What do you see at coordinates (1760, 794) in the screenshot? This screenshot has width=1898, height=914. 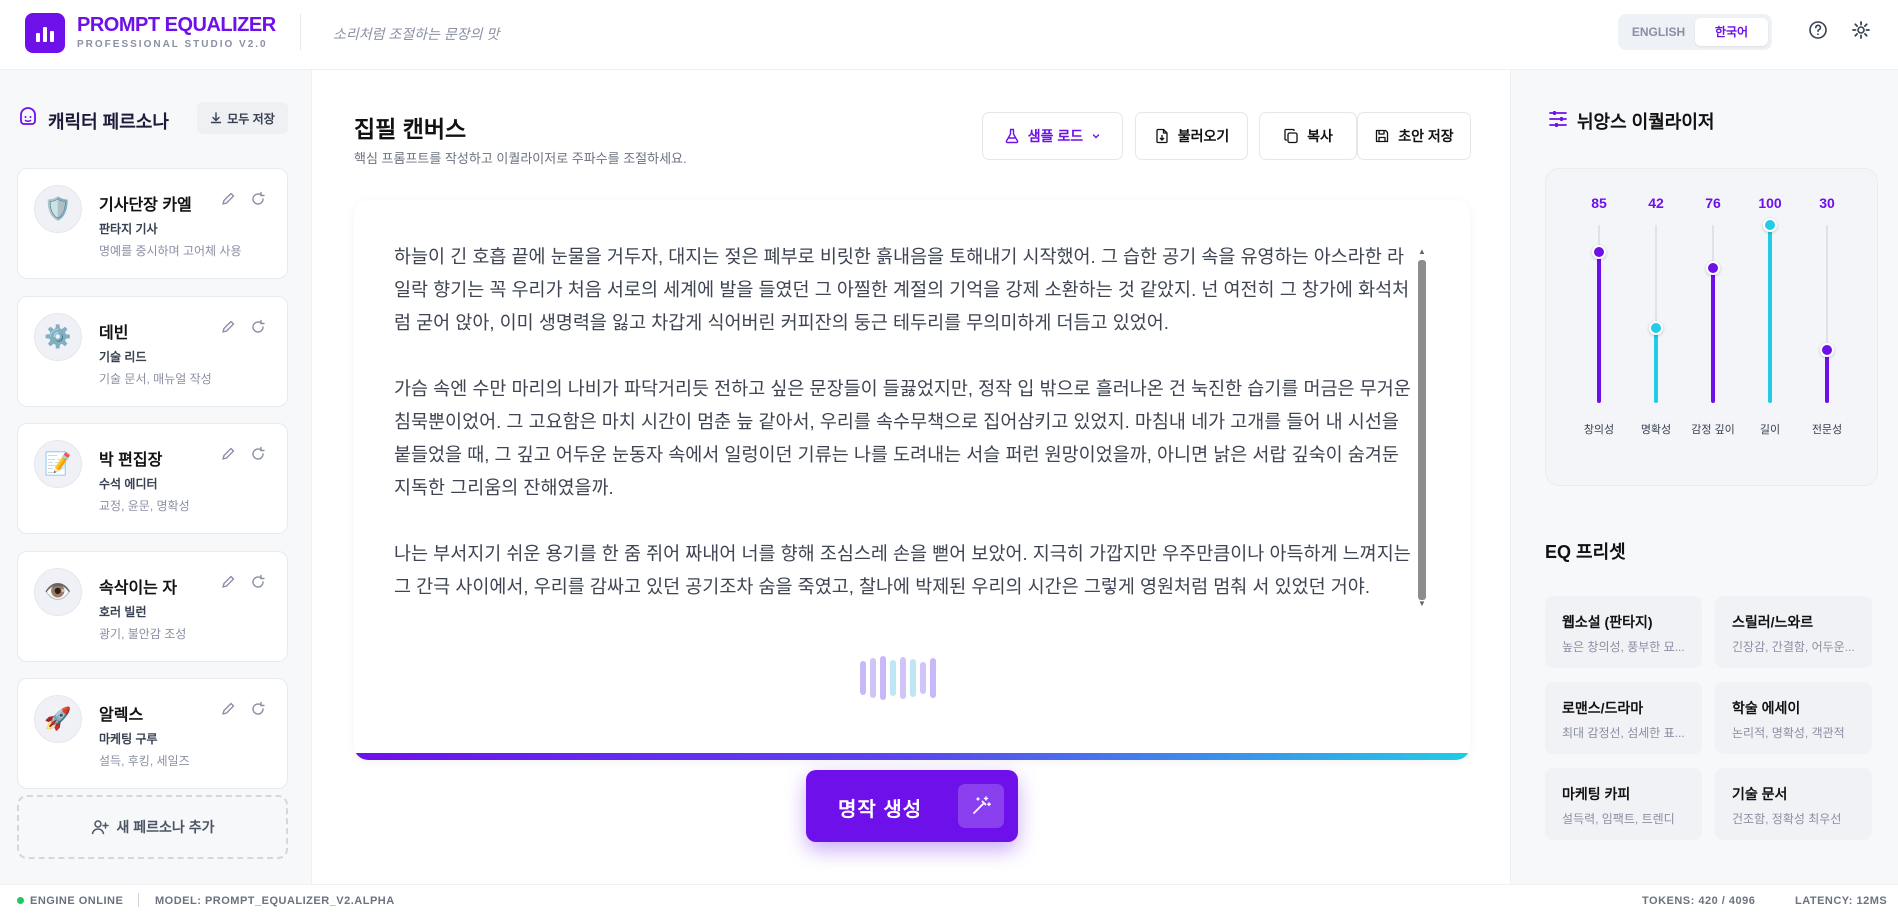 I see `preset-name: 기술 문서` at bounding box center [1760, 794].